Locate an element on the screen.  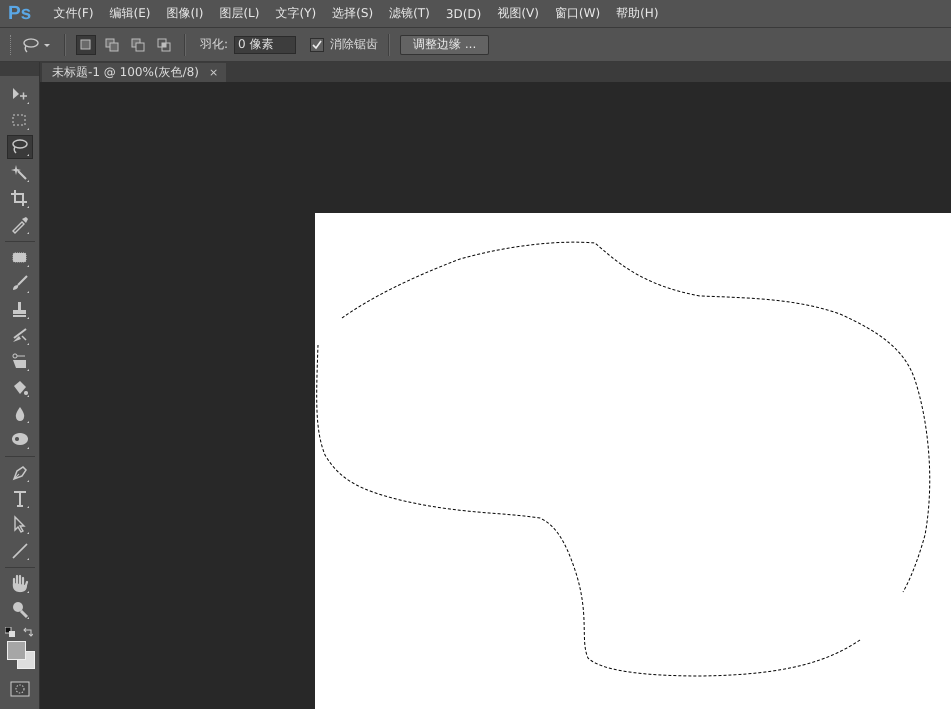
menu-item: 文件(F) is located at coordinates (73, 13).